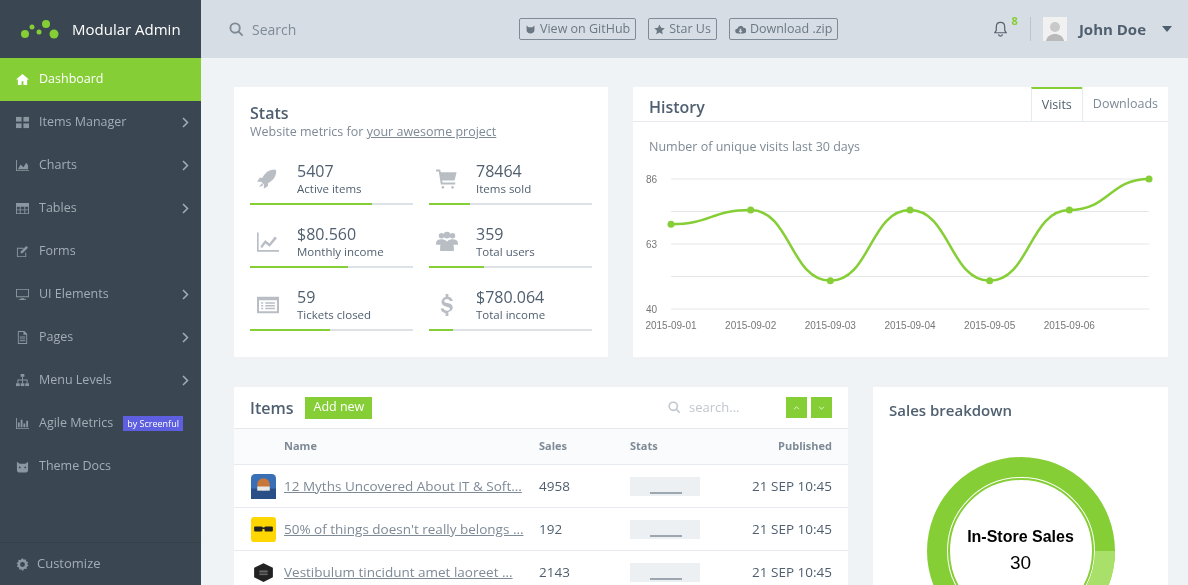  What do you see at coordinates (22, 564) in the screenshot?
I see `gear-icon` at bounding box center [22, 564].